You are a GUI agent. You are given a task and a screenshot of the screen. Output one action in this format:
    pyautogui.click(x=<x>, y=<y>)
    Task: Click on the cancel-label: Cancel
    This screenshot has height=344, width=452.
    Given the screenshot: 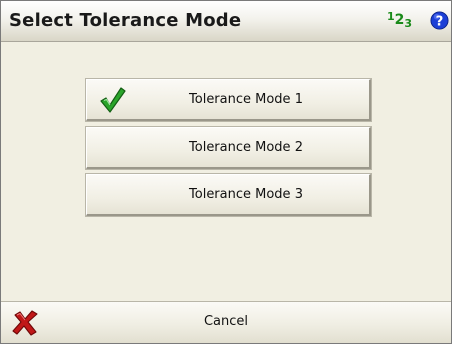 What is the action you would take?
    pyautogui.click(x=226, y=321)
    